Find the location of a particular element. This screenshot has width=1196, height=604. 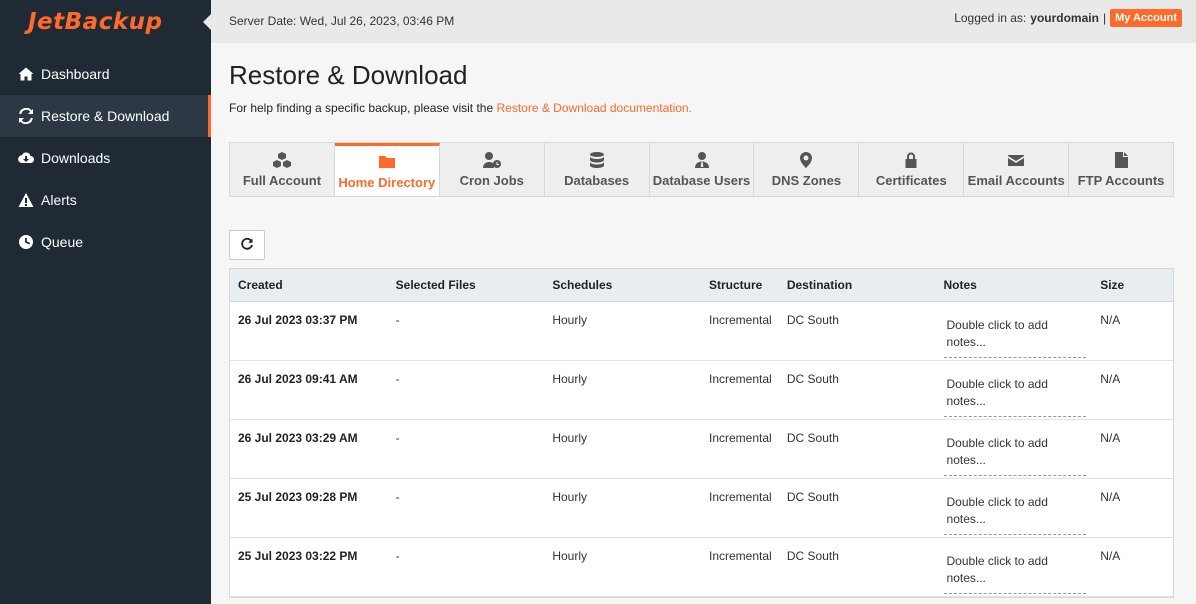

tab-label: Email Accounts is located at coordinates (1016, 180).